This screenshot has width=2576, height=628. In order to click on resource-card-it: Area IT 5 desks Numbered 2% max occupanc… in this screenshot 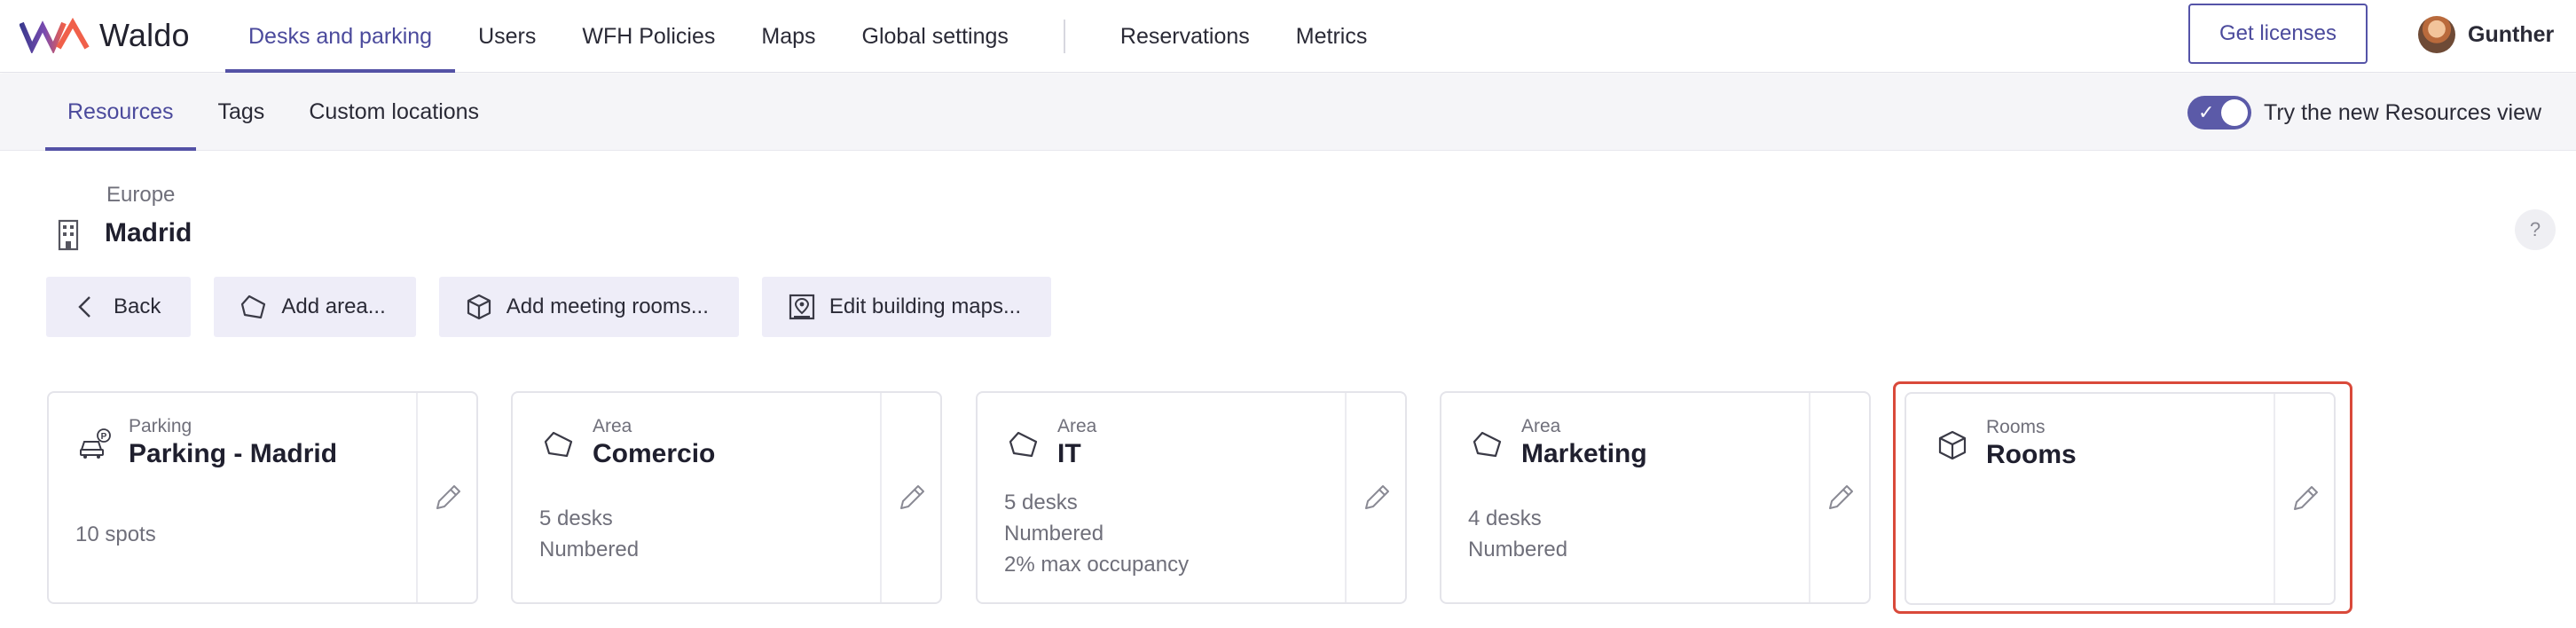, I will do `click(1191, 498)`.